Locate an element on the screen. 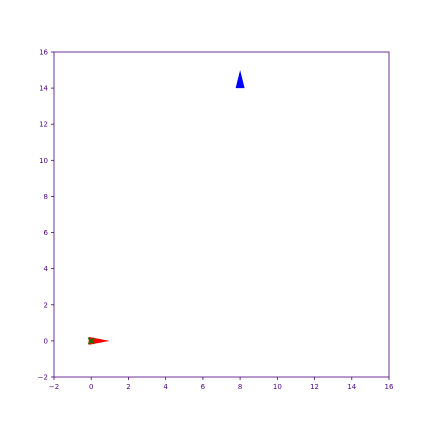 The image size is (432, 432). x-tick-label: 16 is located at coordinates (389, 387).